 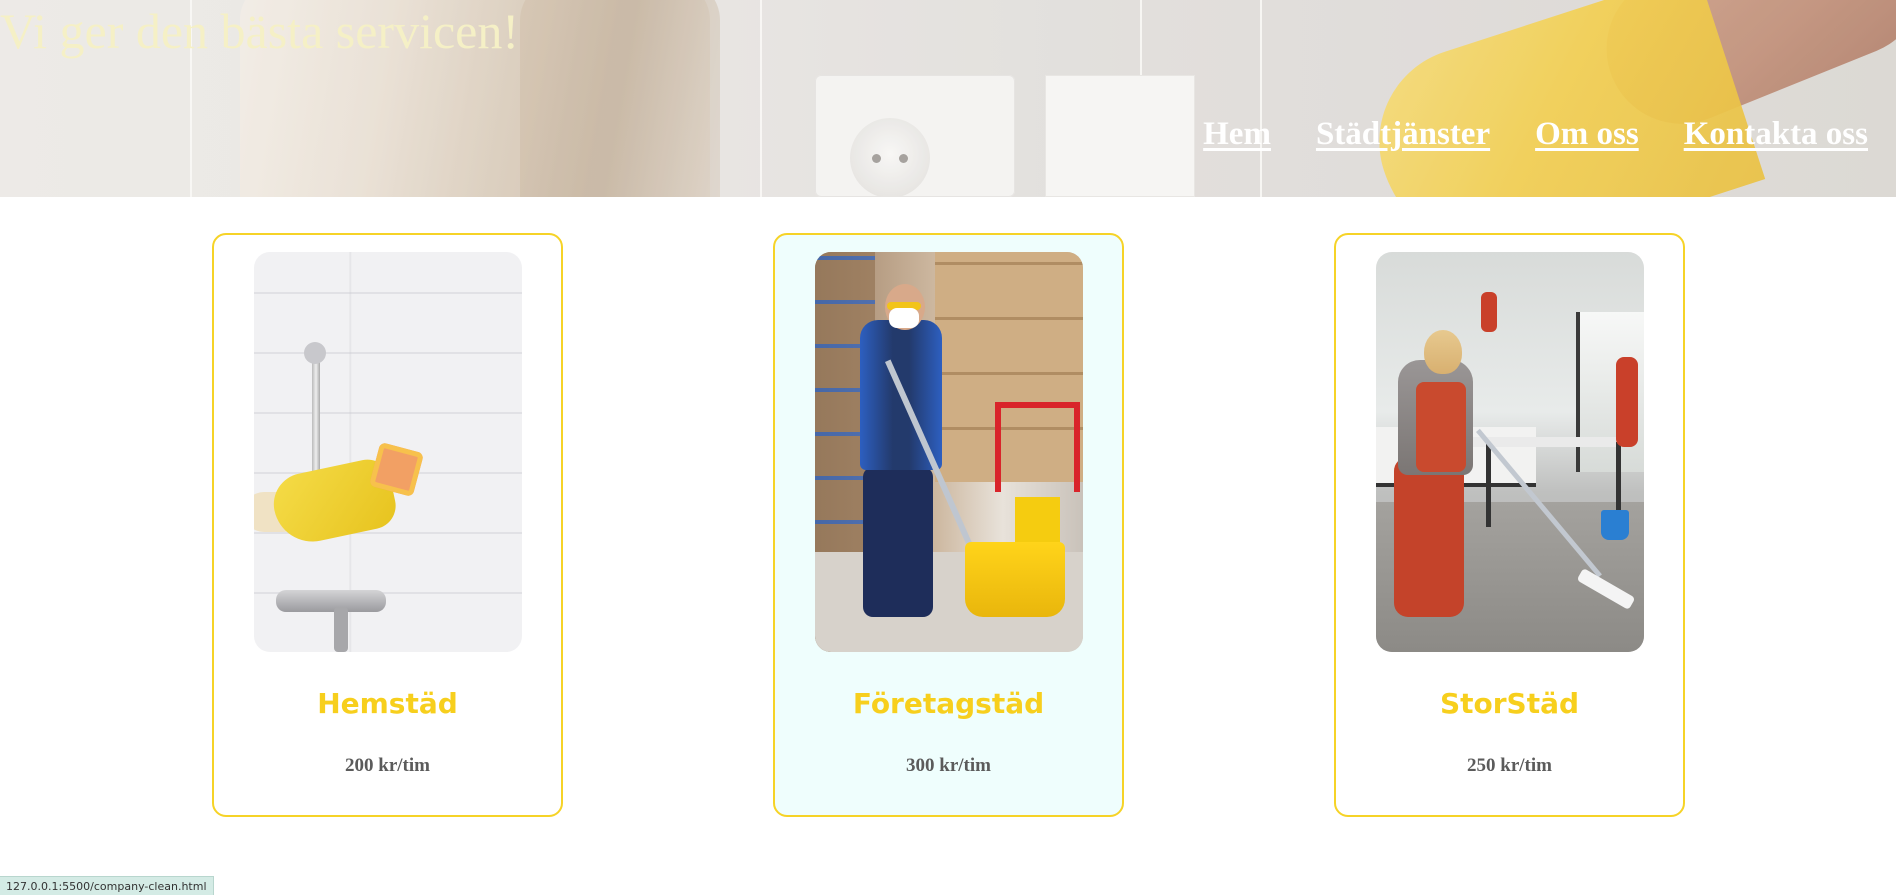 I want to click on service-card-storstad: StorStäd 250 kr/tim, so click(x=1509, y=525).